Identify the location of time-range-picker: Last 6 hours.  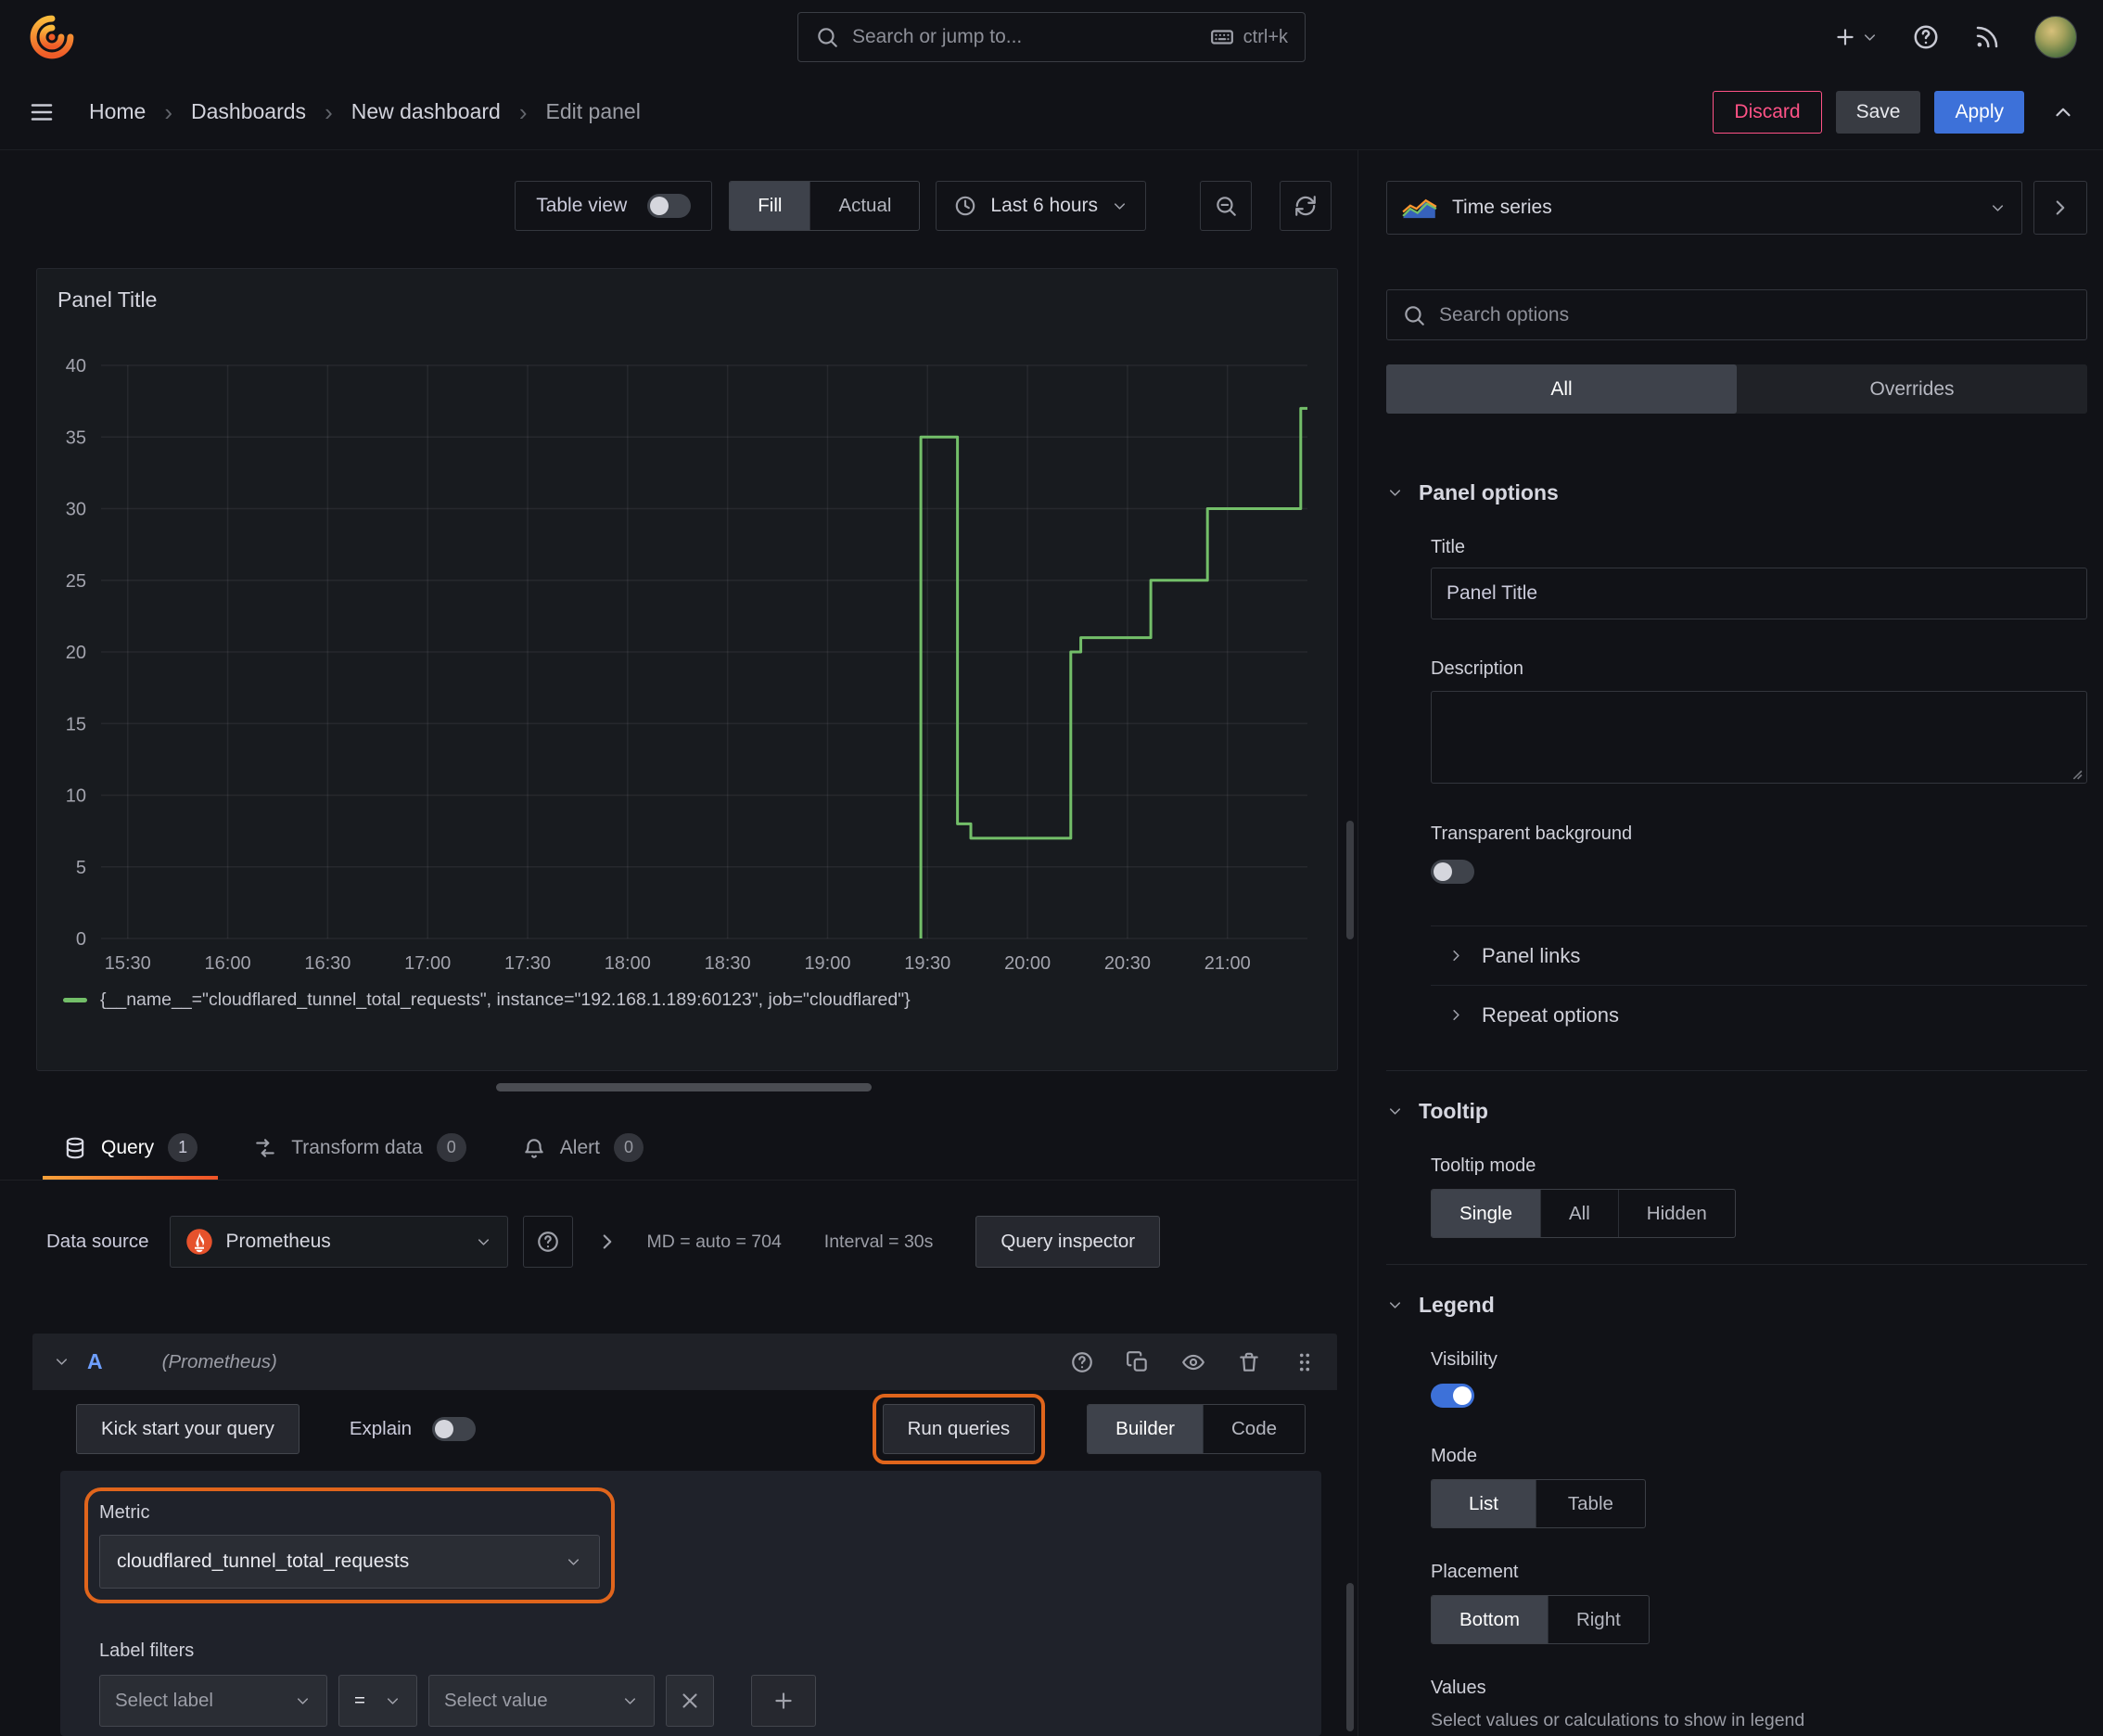
(1041, 206).